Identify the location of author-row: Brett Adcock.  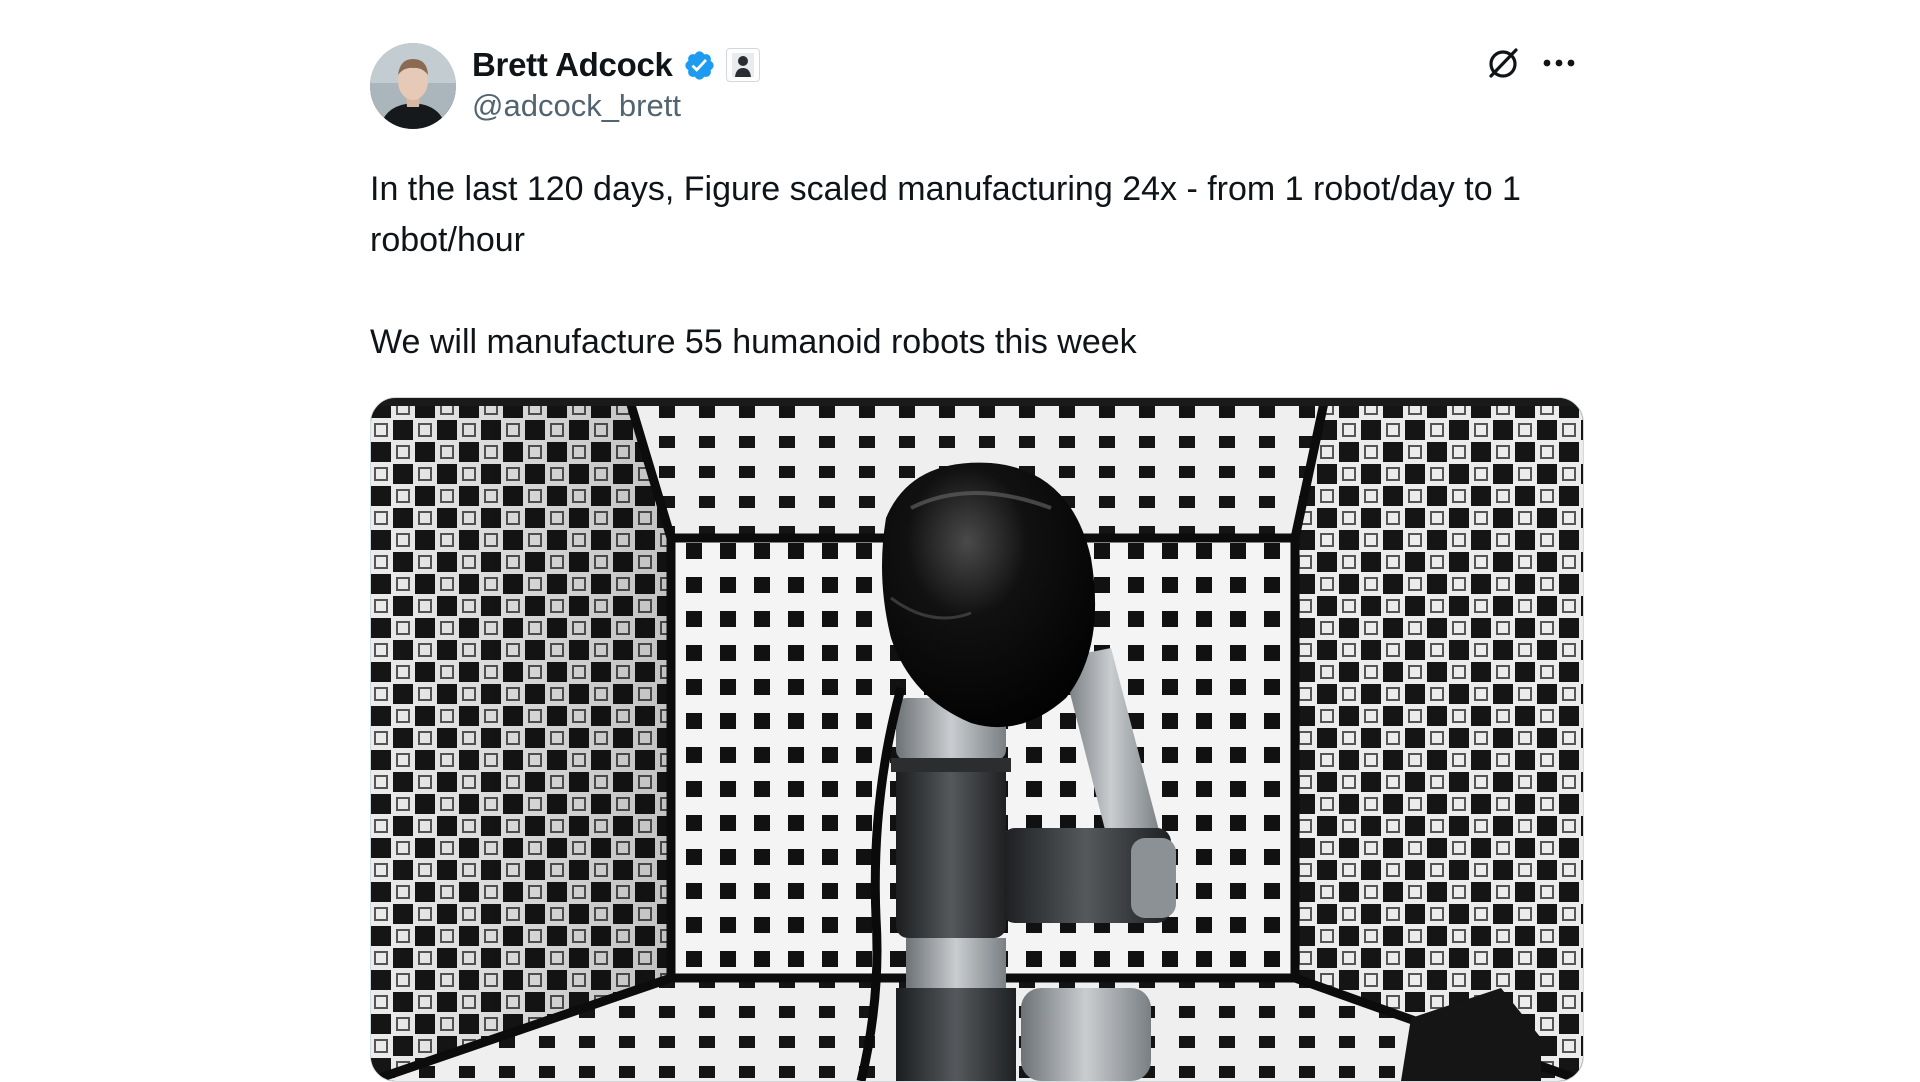
(616, 65).